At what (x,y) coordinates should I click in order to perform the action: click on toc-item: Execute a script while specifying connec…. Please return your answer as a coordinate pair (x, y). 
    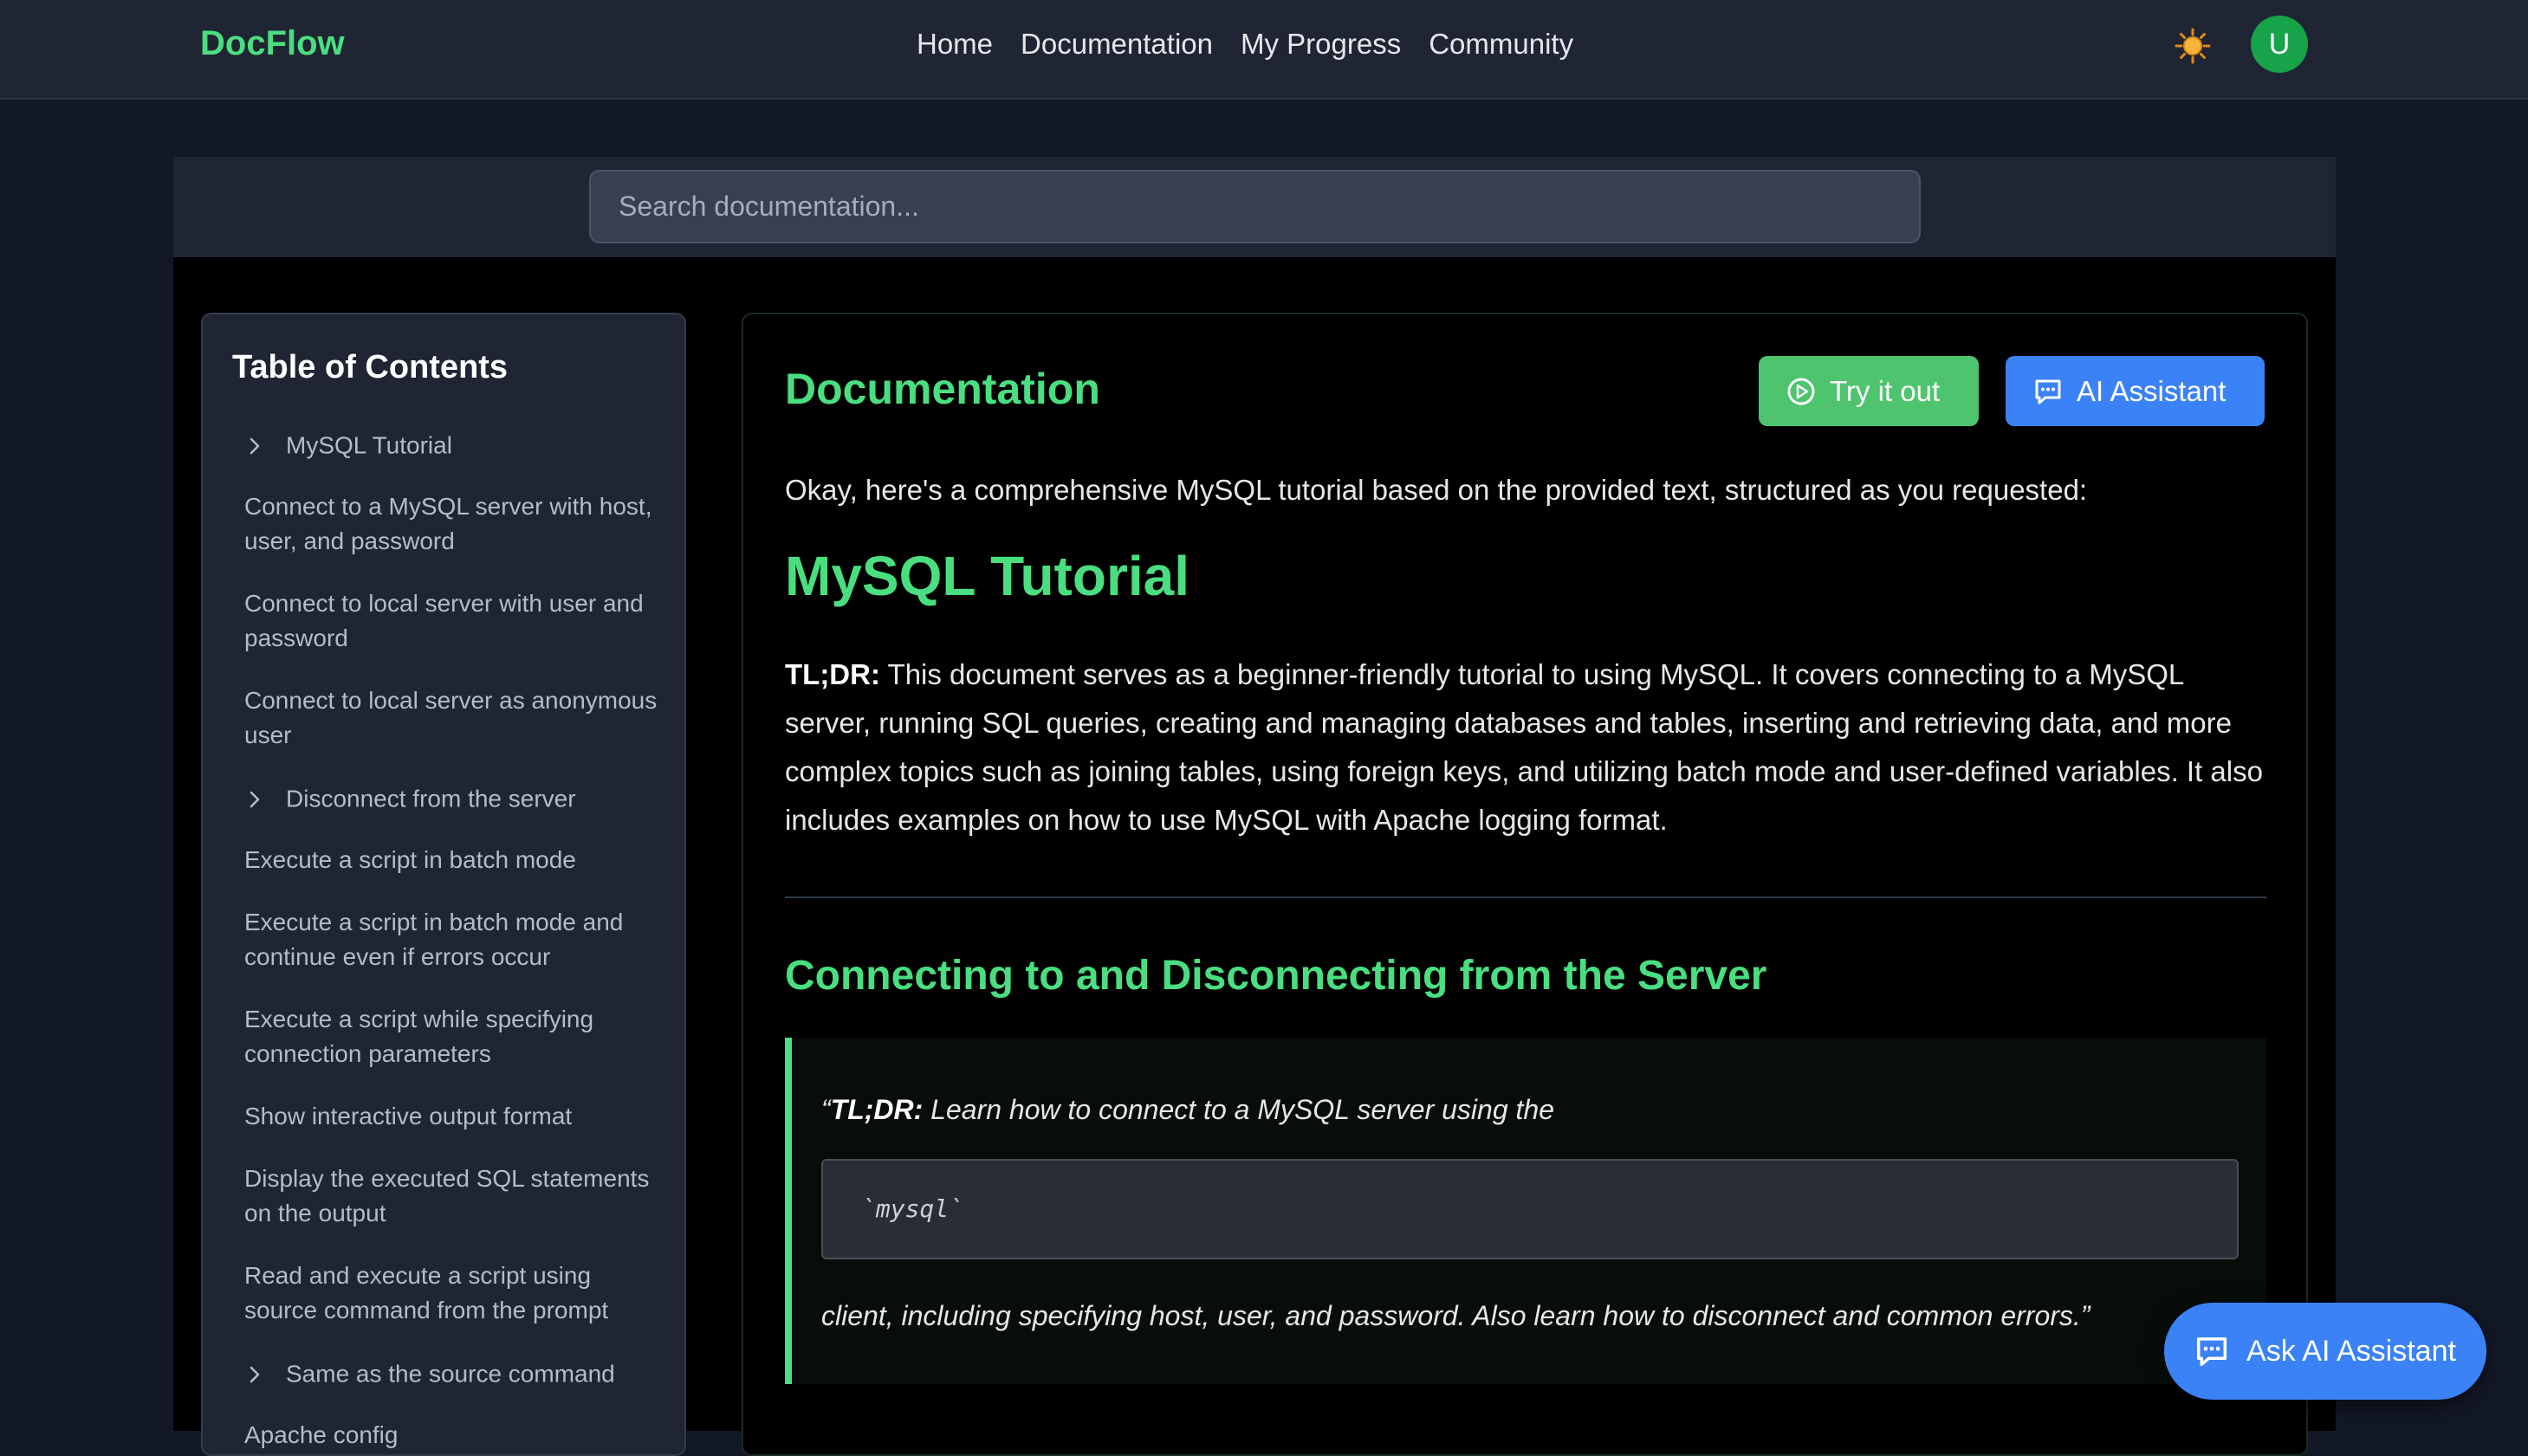
    Looking at the image, I should click on (452, 1036).